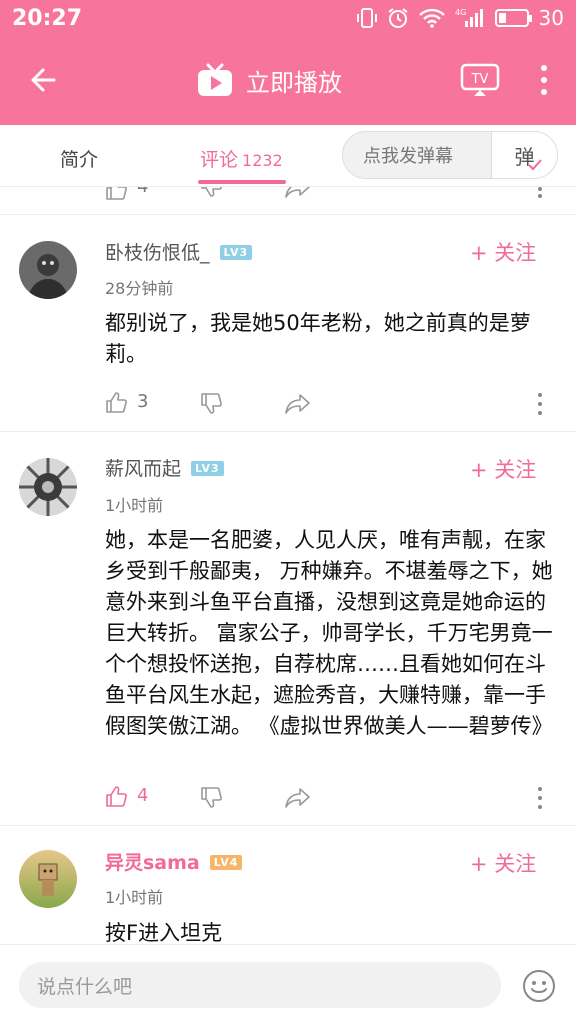 Image resolution: width=576 pixels, height=1024 pixels. I want to click on alarm-icon, so click(397, 18).